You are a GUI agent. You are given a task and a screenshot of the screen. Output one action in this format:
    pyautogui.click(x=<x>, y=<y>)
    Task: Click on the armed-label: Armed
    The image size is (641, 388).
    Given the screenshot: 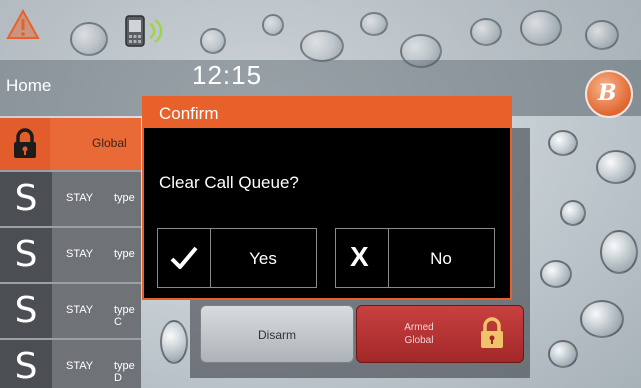 What is the action you would take?
    pyautogui.click(x=419, y=327)
    